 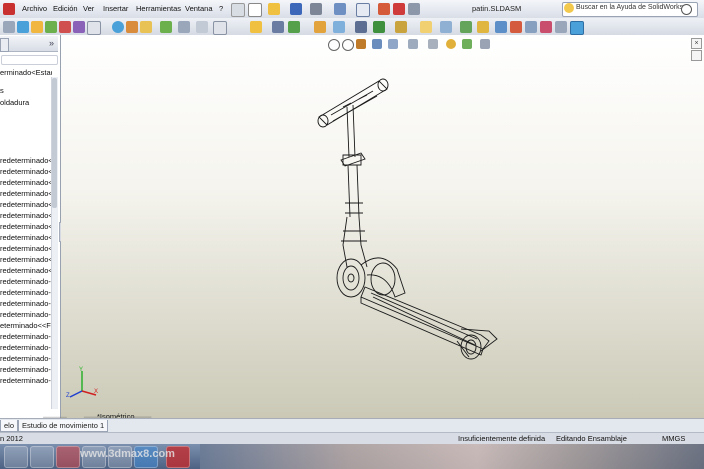 What do you see at coordinates (673, 438) in the screenshot?
I see `status-units: MMGS` at bounding box center [673, 438].